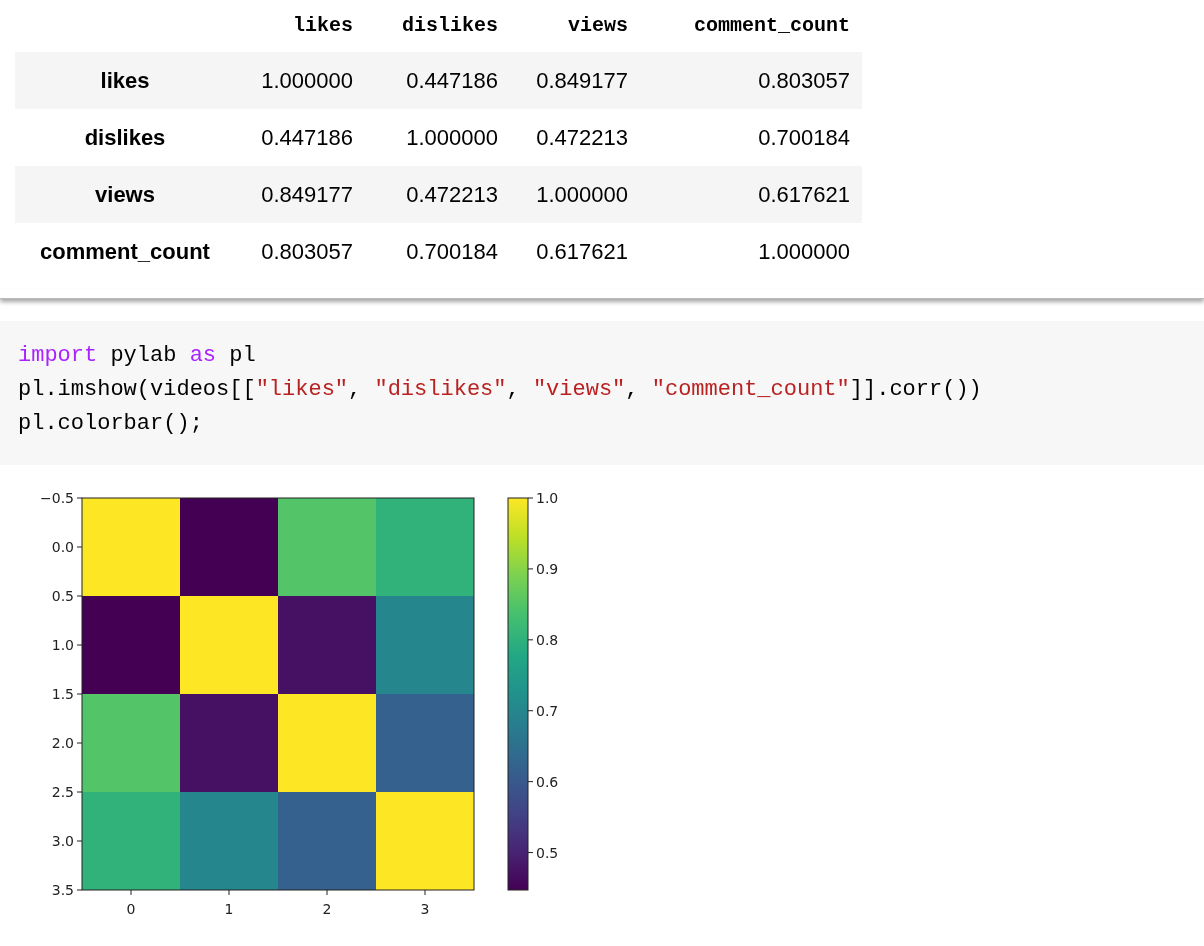 This screenshot has width=1204, height=946. I want to click on colorbar-tick: 1.0, so click(543, 498).